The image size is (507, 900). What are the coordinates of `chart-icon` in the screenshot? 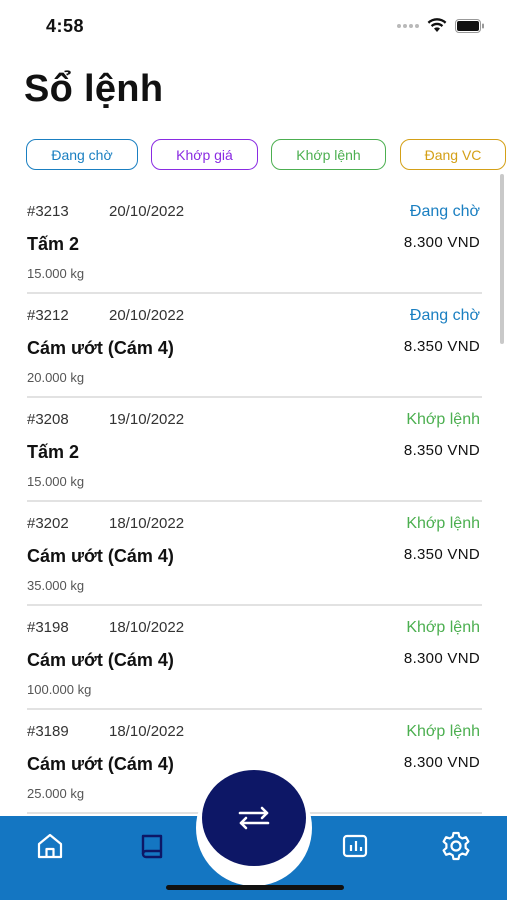 It's located at (355, 846).